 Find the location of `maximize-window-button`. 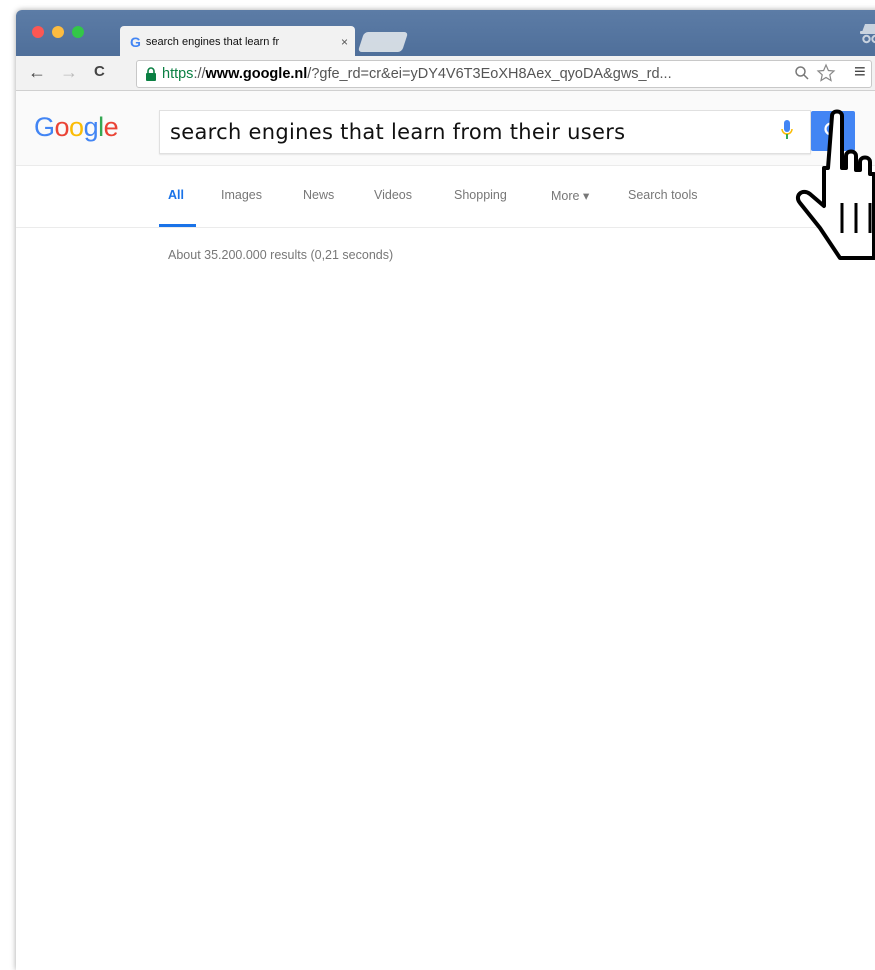

maximize-window-button is located at coordinates (78, 32).